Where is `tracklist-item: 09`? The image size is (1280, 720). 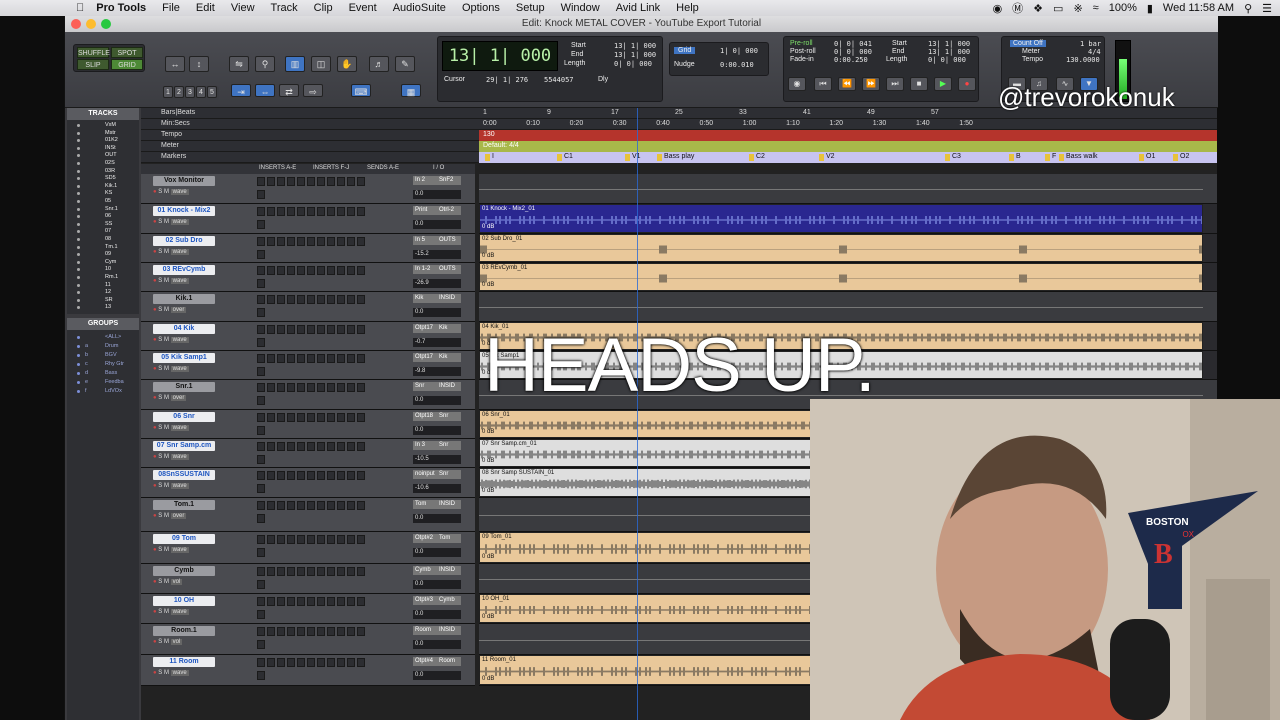
tracklist-item: 09 is located at coordinates (103, 254).